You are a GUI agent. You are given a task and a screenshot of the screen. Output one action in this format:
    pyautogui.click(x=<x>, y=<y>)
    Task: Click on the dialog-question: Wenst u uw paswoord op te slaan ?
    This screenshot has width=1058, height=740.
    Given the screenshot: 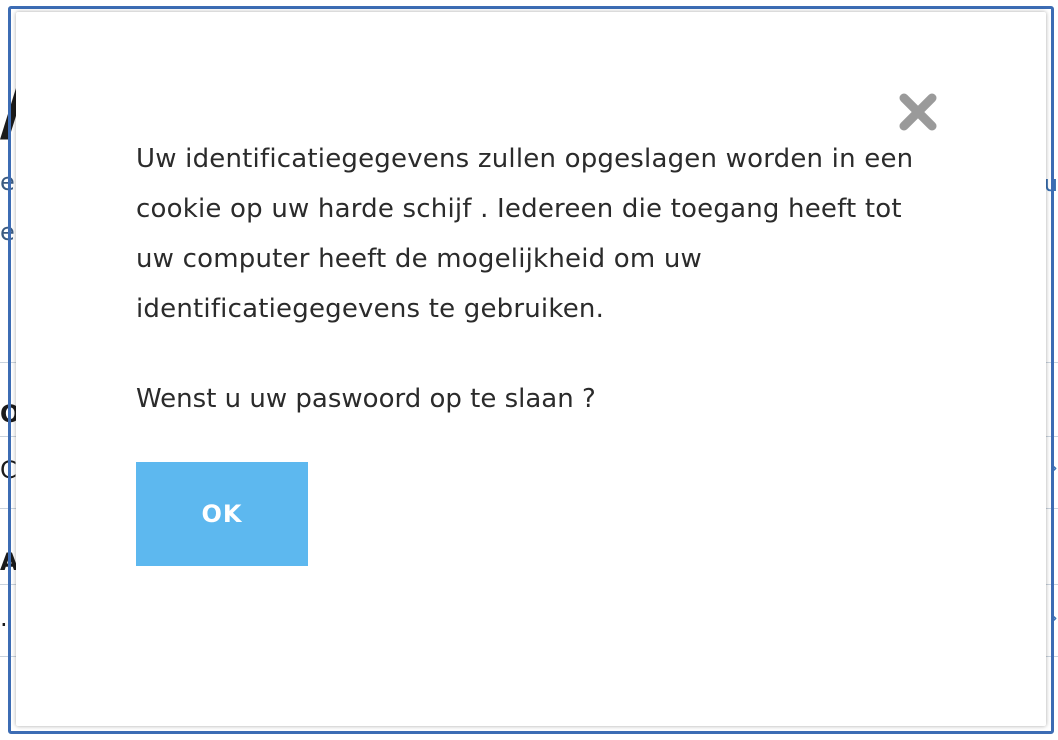 What is the action you would take?
    pyautogui.click(x=366, y=399)
    